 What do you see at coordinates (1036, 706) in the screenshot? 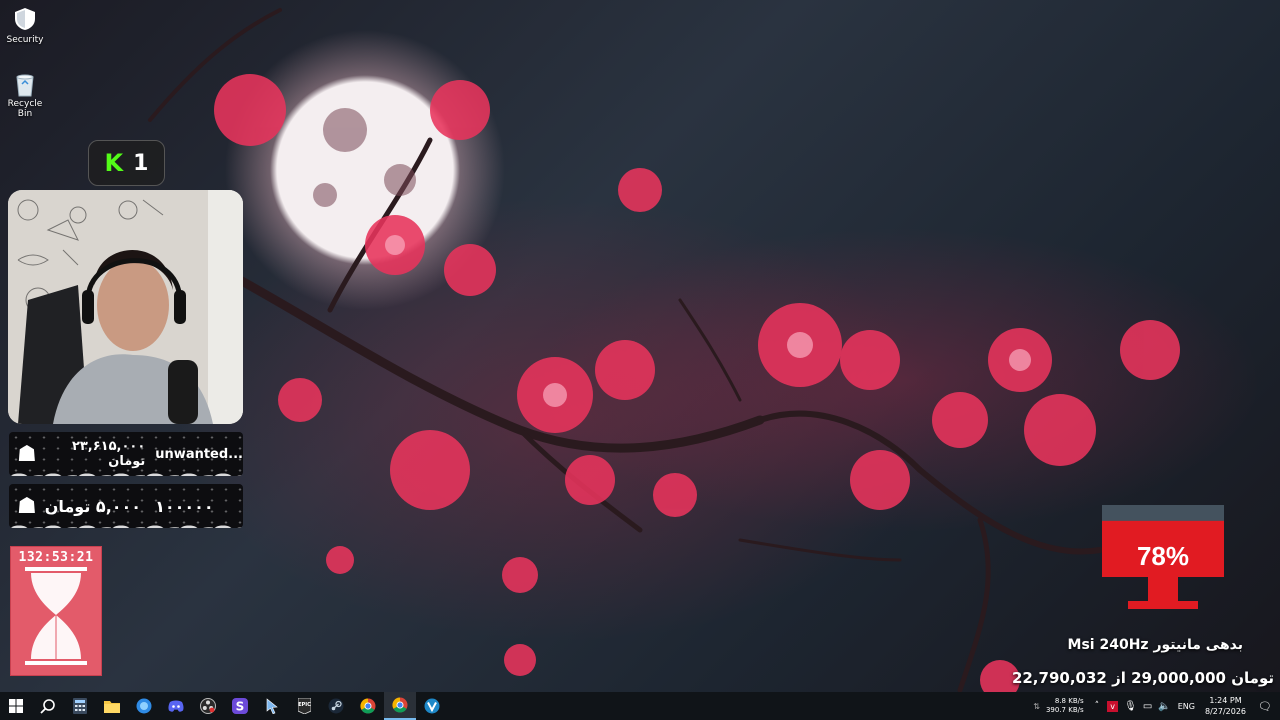
I see `network-arrows-icon: ⇅` at bounding box center [1036, 706].